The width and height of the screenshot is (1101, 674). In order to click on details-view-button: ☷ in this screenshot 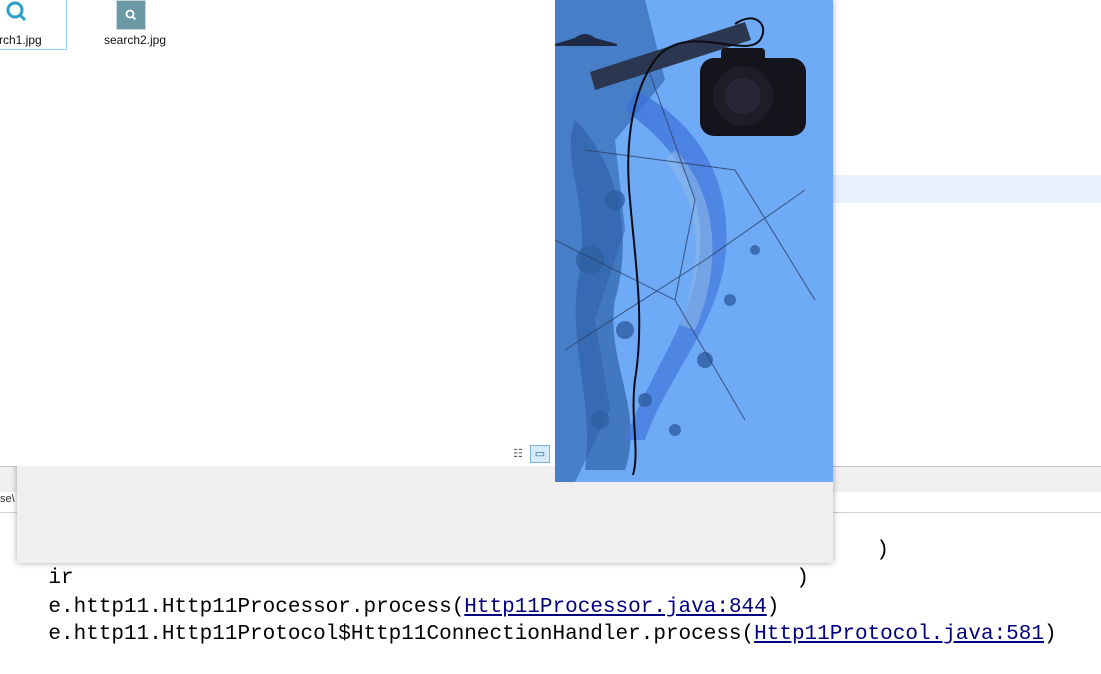, I will do `click(518, 454)`.